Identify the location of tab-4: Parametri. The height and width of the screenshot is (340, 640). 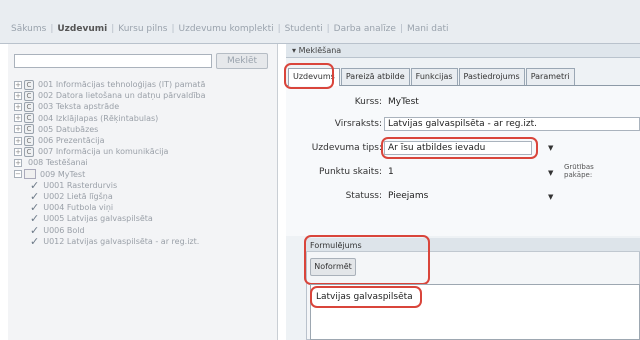
(550, 76).